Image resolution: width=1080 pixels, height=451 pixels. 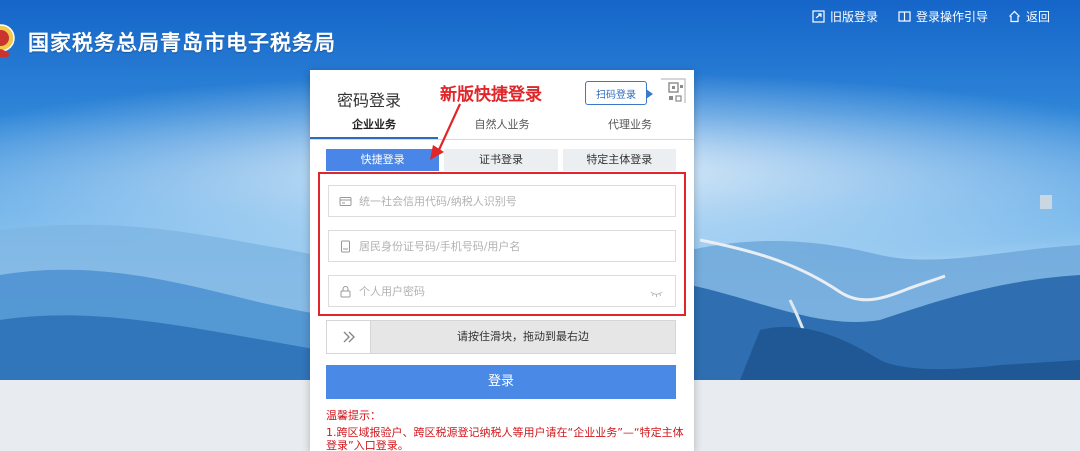 What do you see at coordinates (619, 93) in the screenshot?
I see `qr-login-button: 扫码登录` at bounding box center [619, 93].